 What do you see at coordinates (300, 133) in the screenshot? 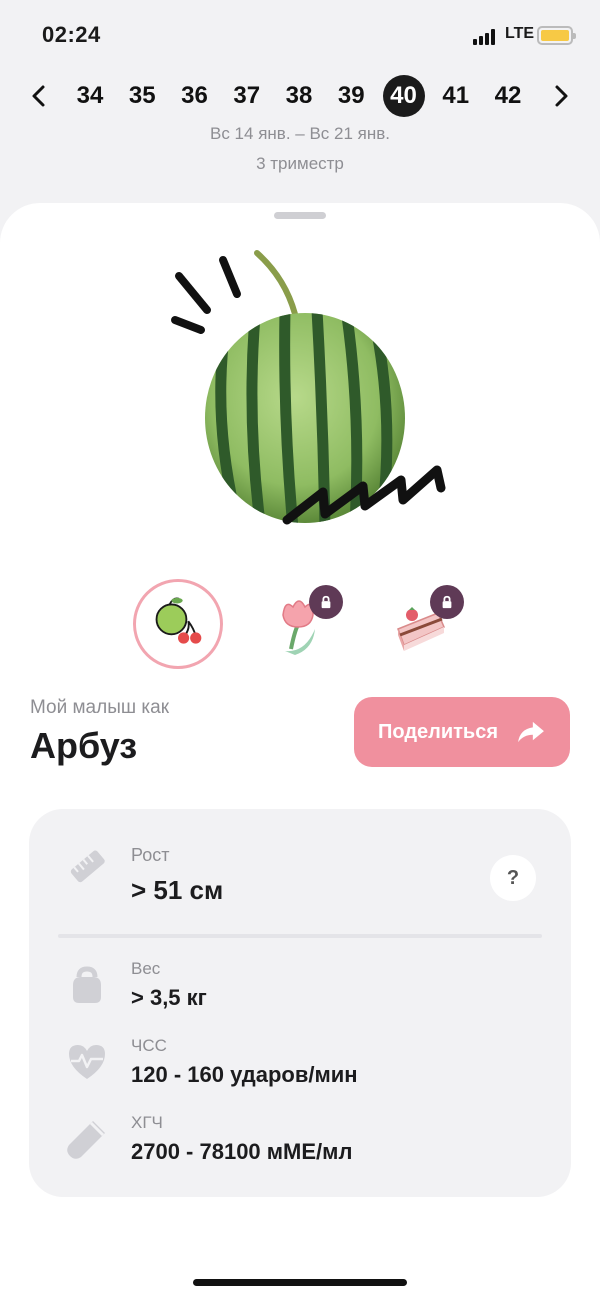
I see `week-date-range: Вс 14 янв. – Вс 21 янв.` at bounding box center [300, 133].